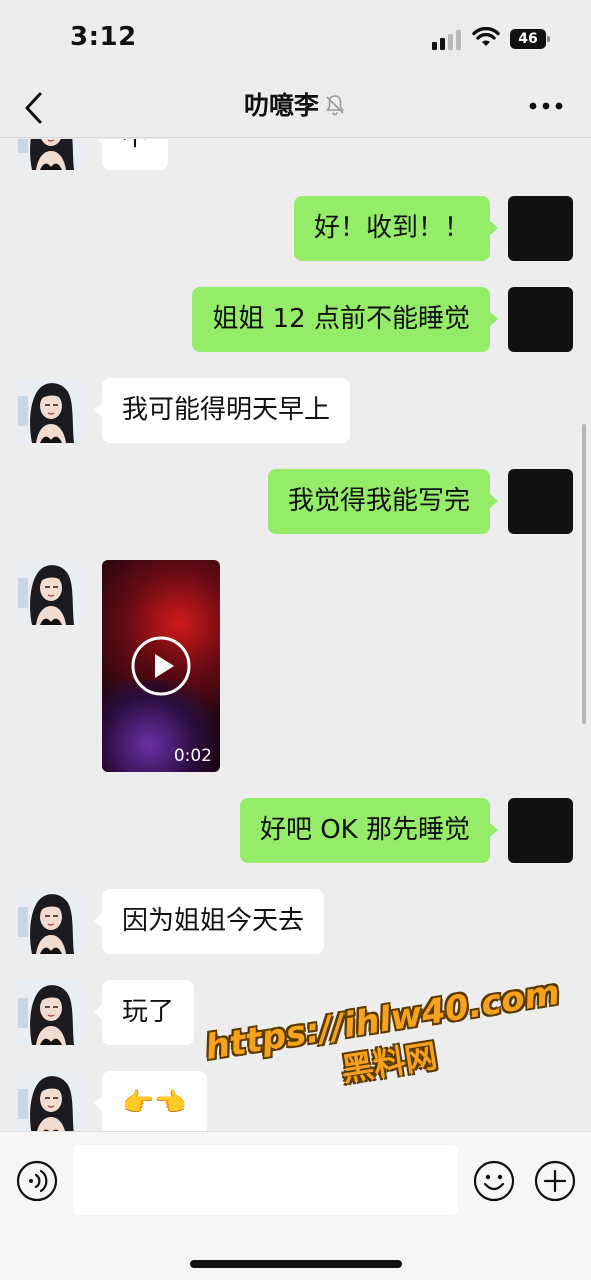 The image size is (591, 1280). I want to click on status-bar: 3:12 46, so click(295, 39).